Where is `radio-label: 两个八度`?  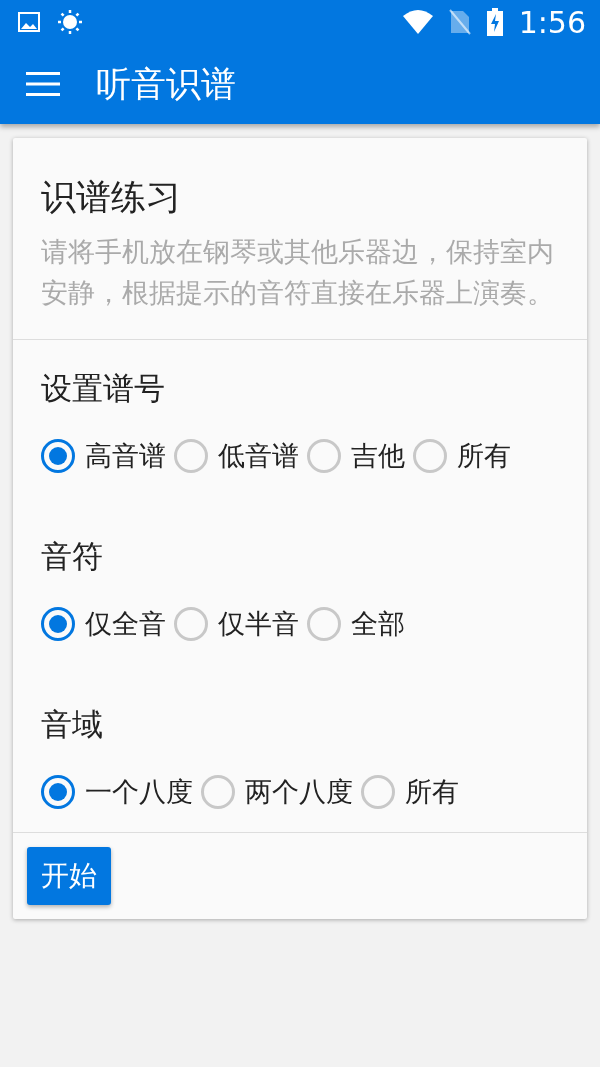 radio-label: 两个八度 is located at coordinates (299, 792).